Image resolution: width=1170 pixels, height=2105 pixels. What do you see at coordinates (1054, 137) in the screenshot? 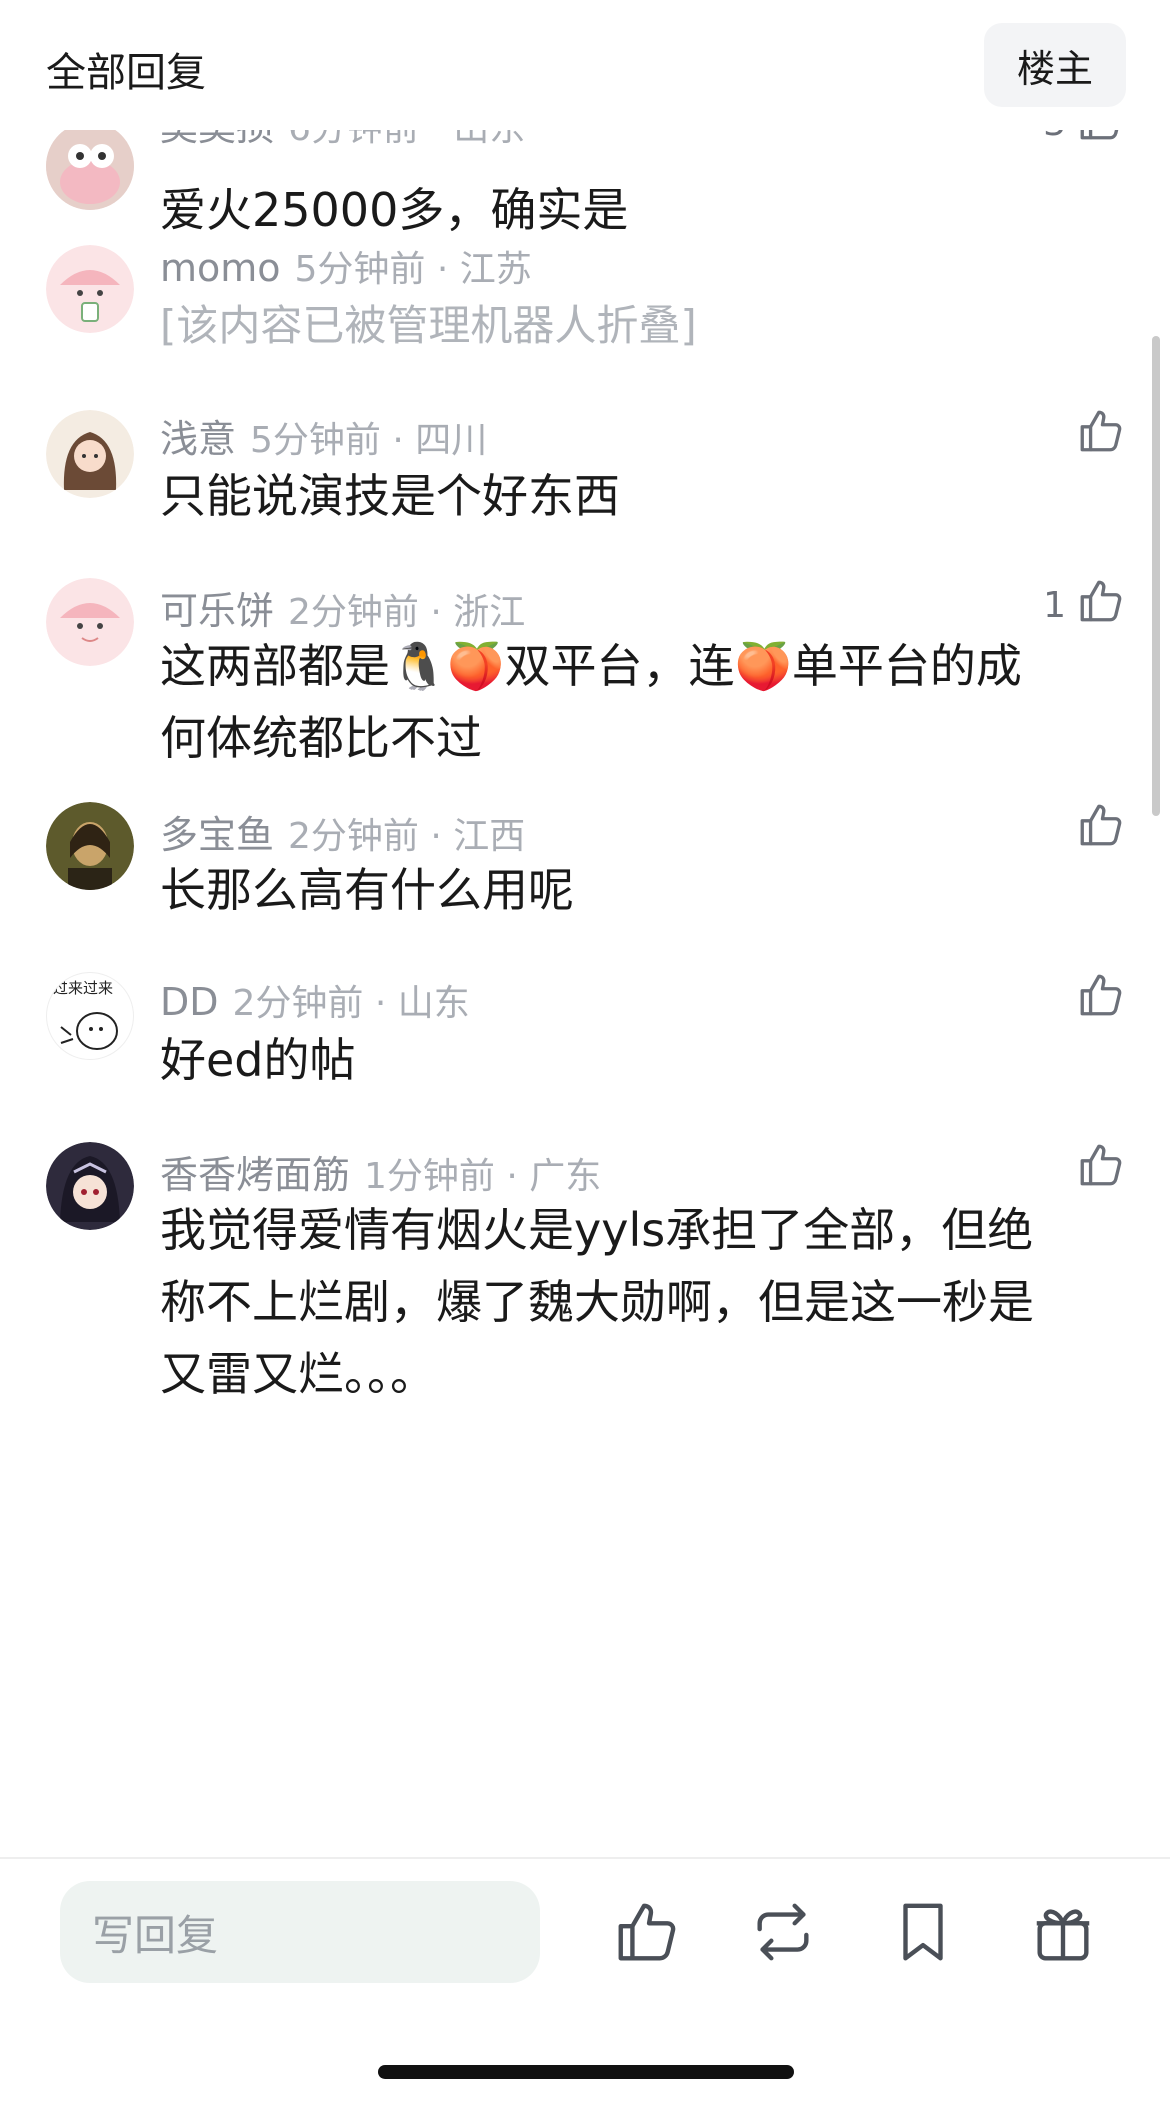
I see `like-count: 3` at bounding box center [1054, 137].